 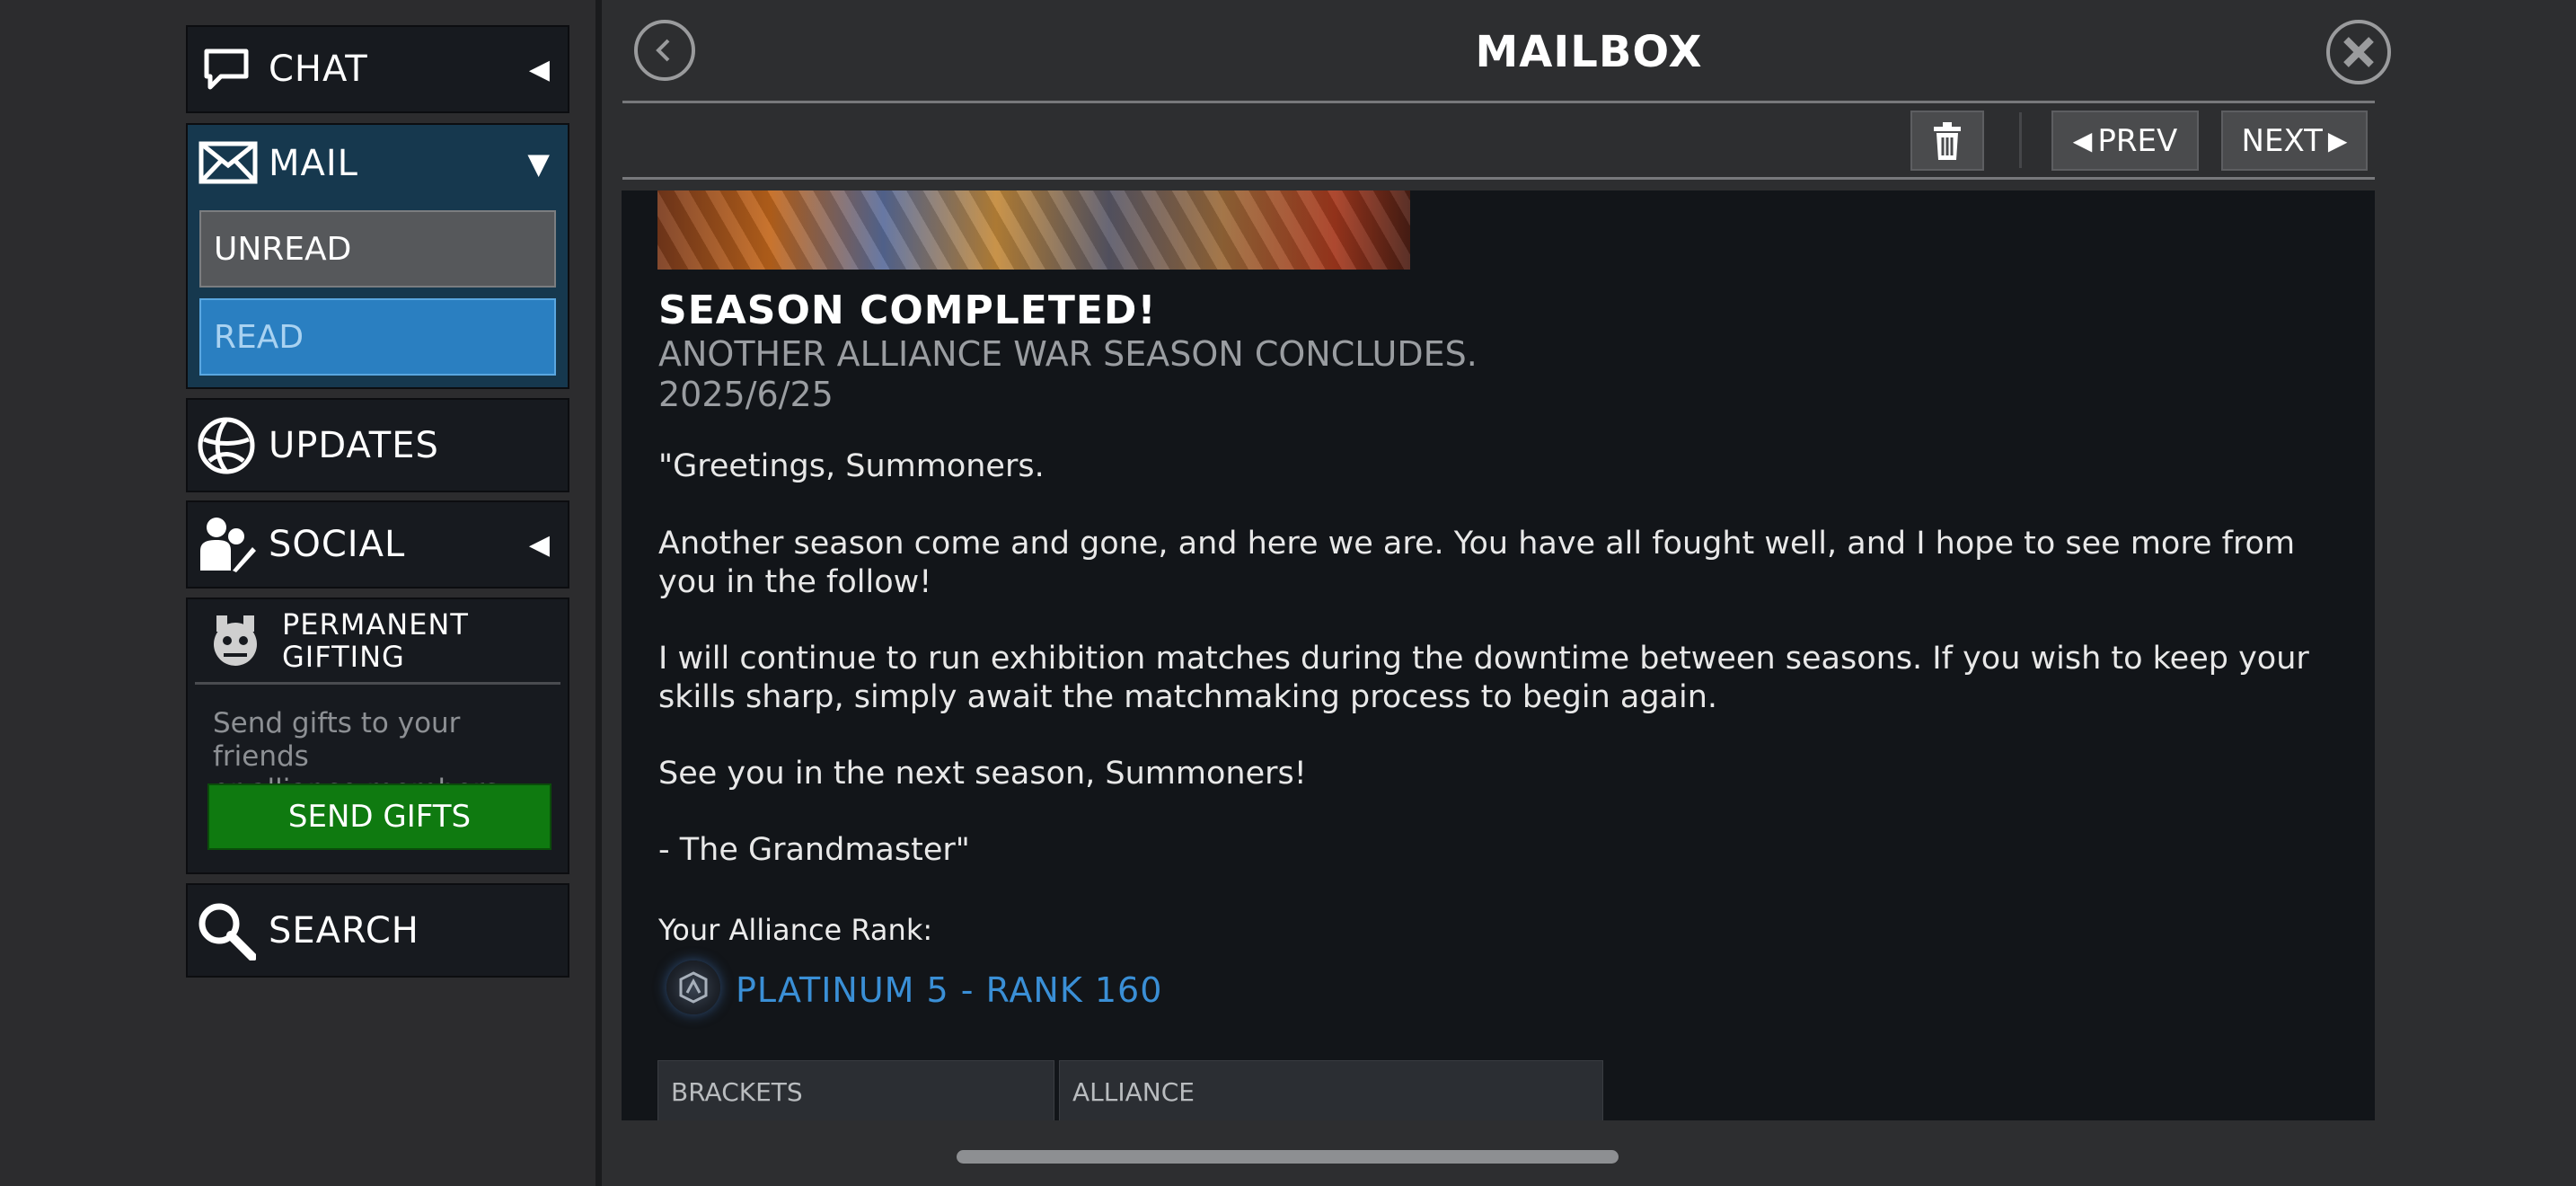 I want to click on horizontal-scrollbar, so click(x=1288, y=1157).